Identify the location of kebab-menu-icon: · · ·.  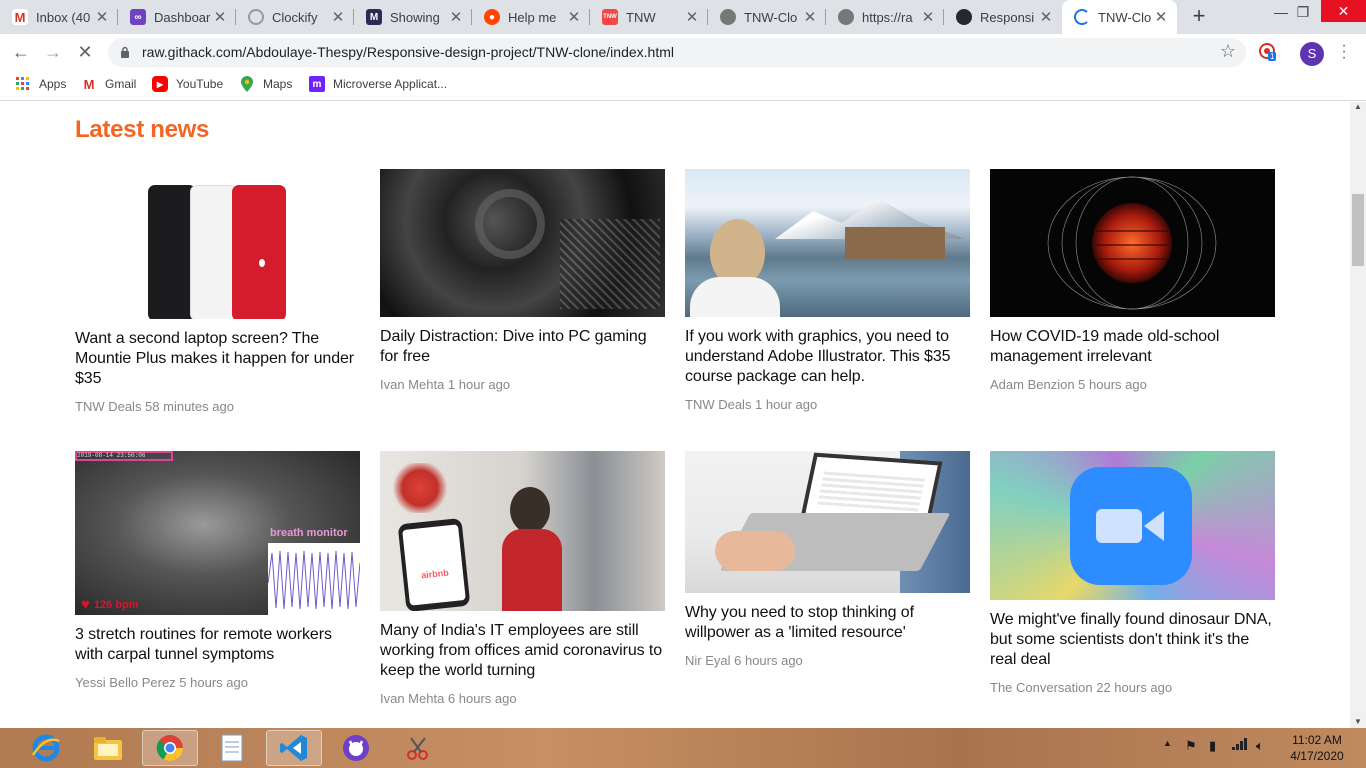
(1344, 52).